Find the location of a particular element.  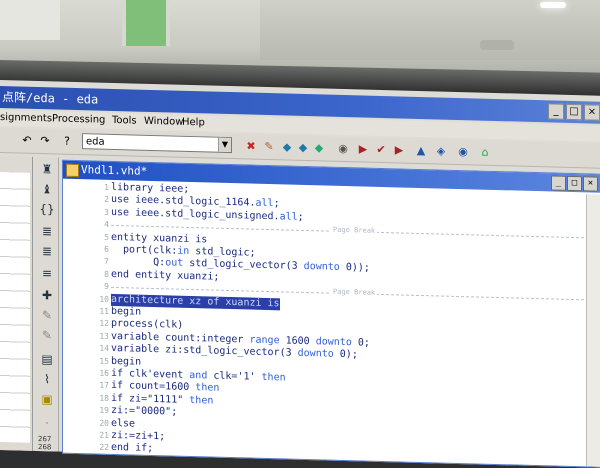

line-counter-bottom: 268 is located at coordinates (45, 447).